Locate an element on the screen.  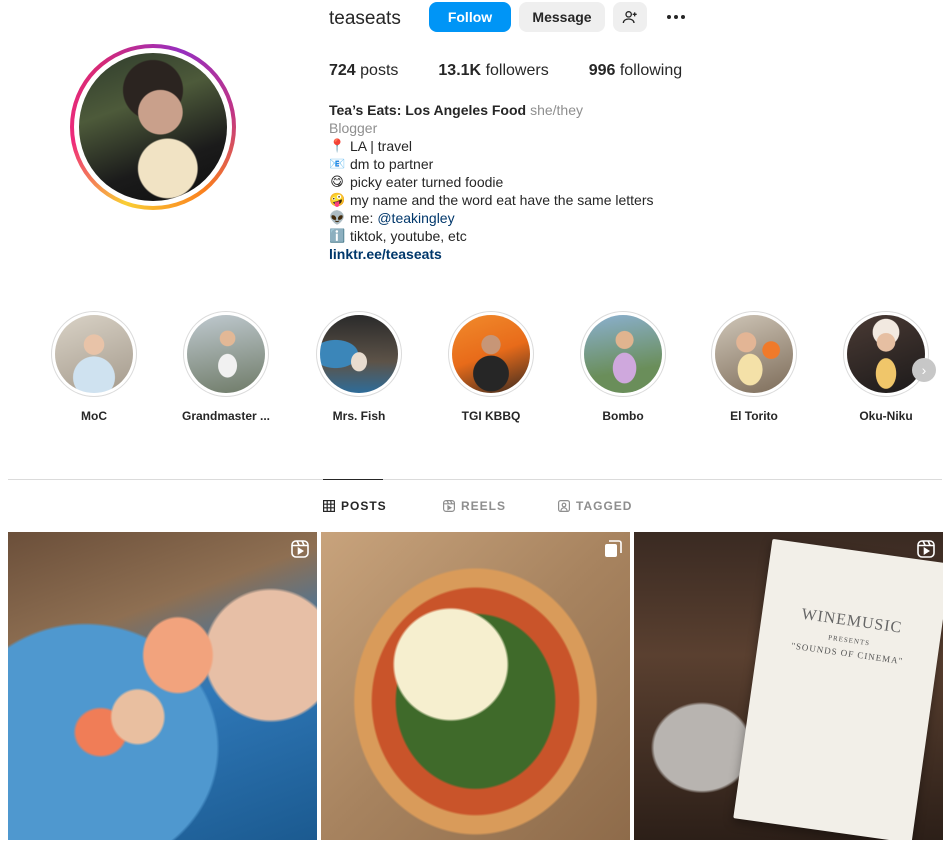
following-count: 996 is located at coordinates (602, 70).